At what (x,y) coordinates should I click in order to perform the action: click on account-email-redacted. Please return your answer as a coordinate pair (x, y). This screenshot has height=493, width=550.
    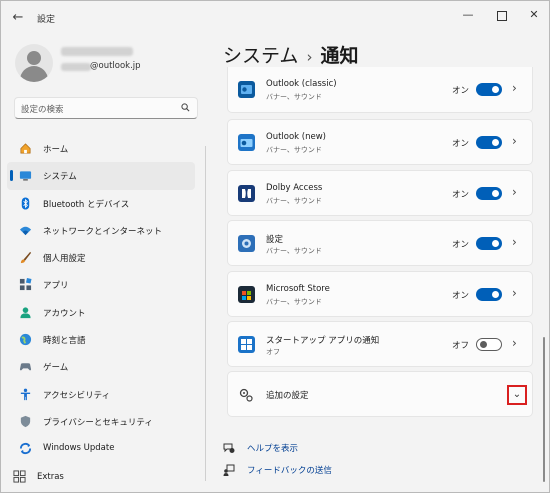
    Looking at the image, I should click on (76, 67).